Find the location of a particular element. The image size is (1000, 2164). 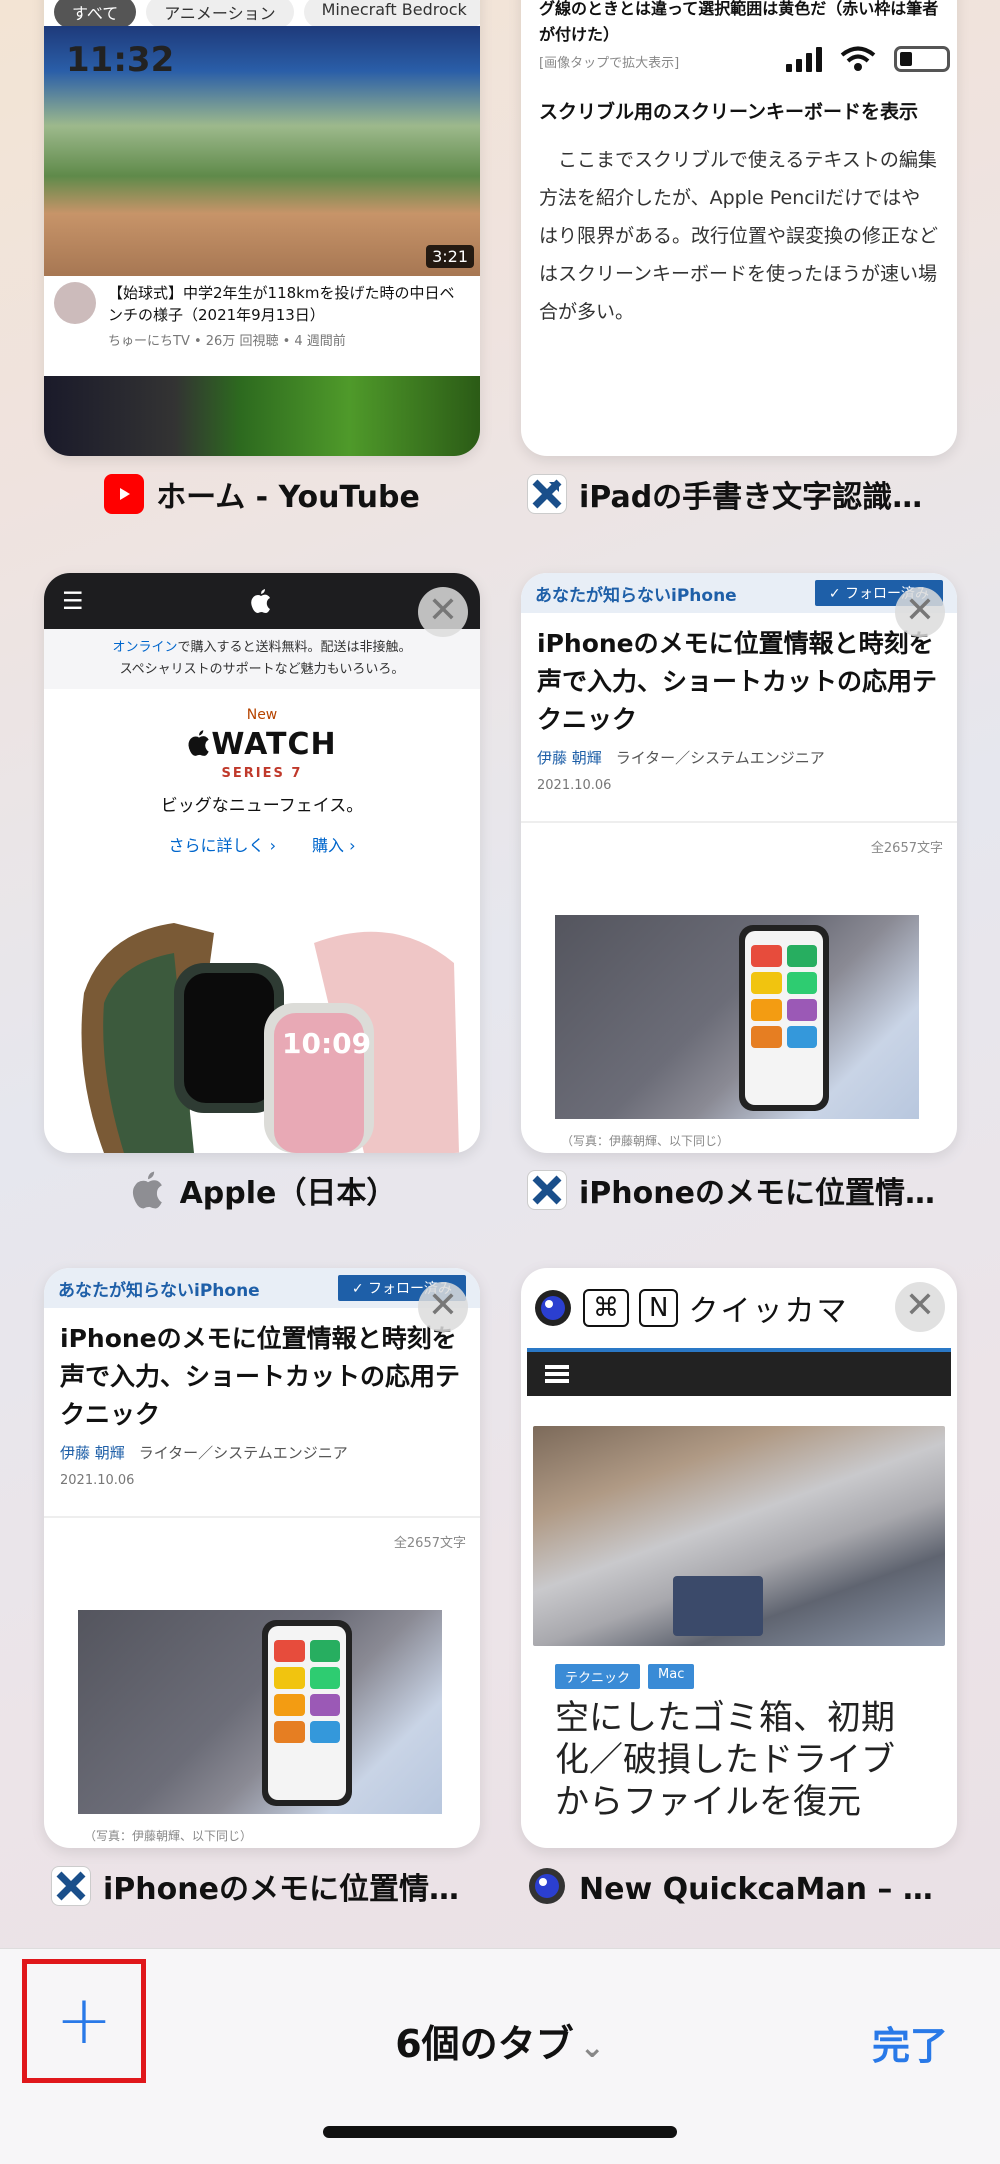

product-series: SERIES 7 is located at coordinates (262, 773).